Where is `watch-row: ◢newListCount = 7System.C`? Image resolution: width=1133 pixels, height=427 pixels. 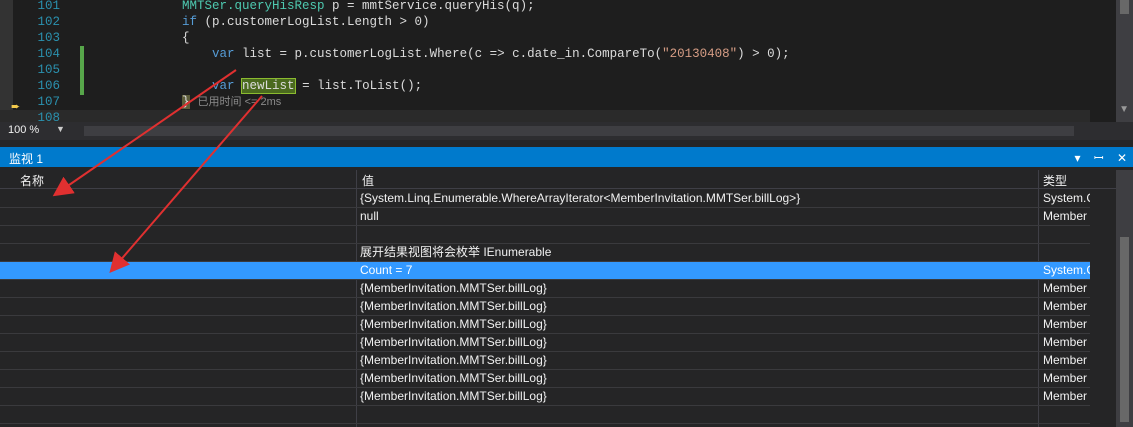
watch-row: ◢newListCount = 7System.C is located at coordinates (545, 271).